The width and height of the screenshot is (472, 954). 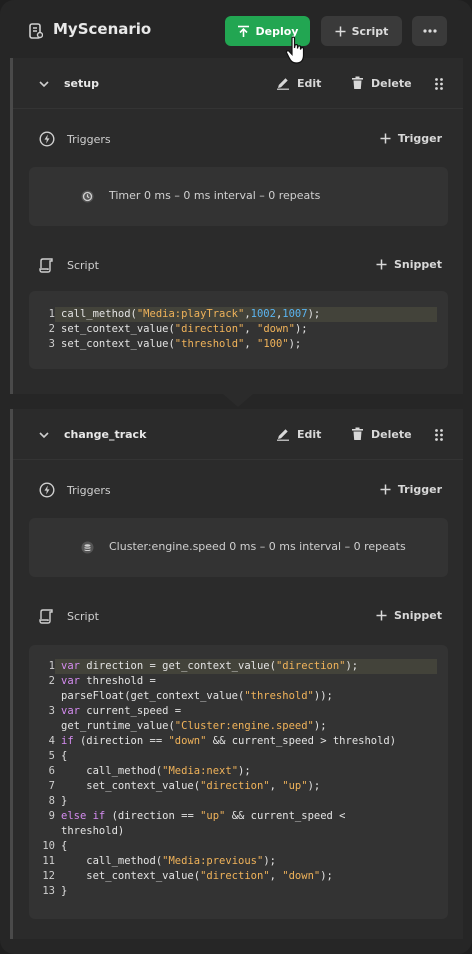 What do you see at coordinates (238, 801) in the screenshot?
I see `code-line: 8}` at bounding box center [238, 801].